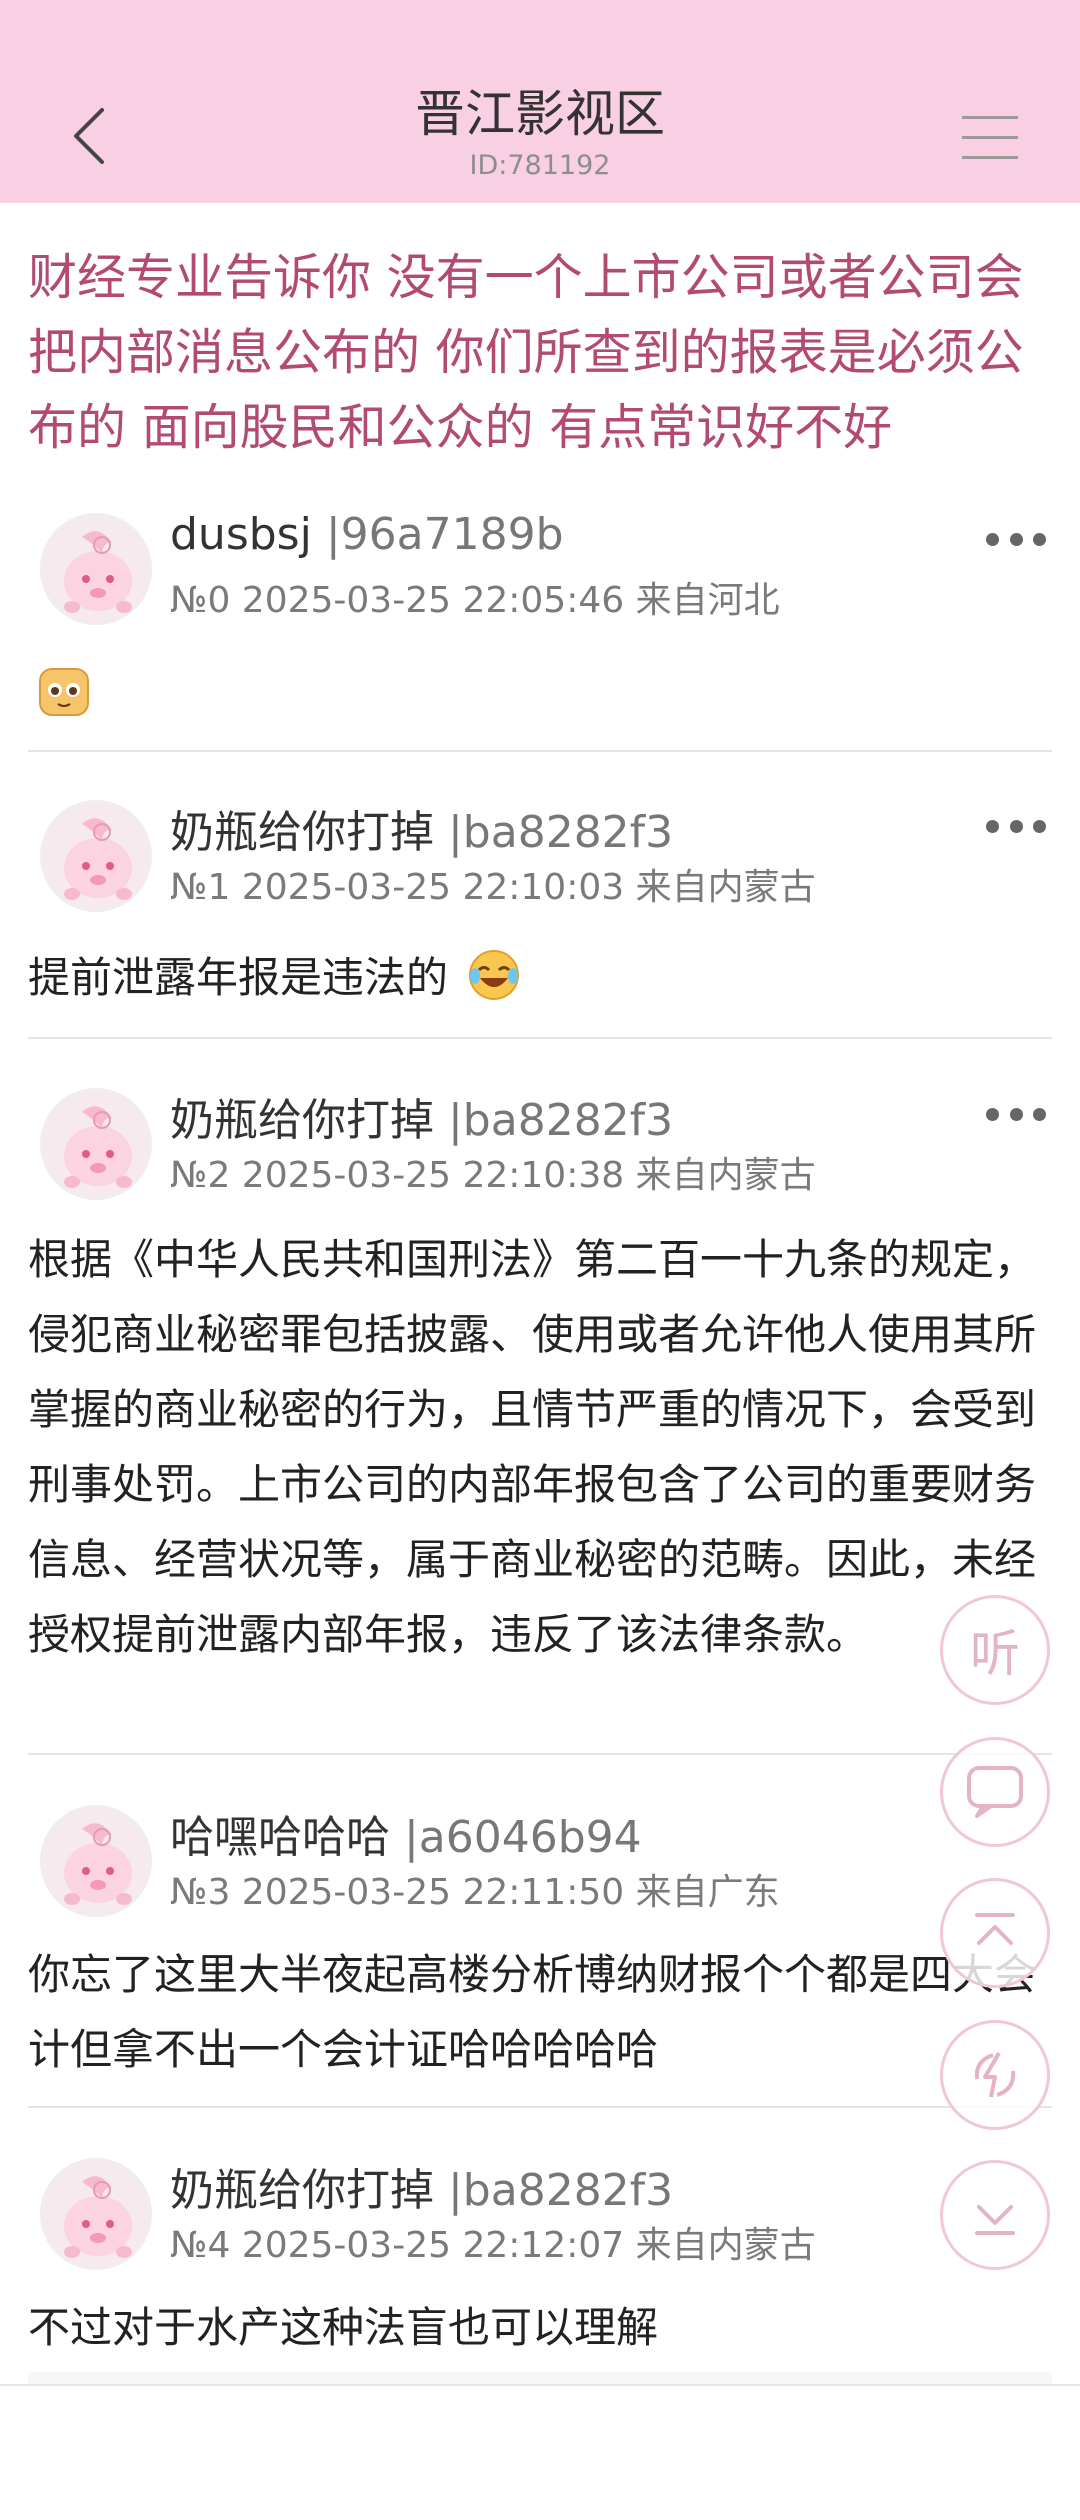  What do you see at coordinates (540, 2378) in the screenshot?
I see `next-post-edge` at bounding box center [540, 2378].